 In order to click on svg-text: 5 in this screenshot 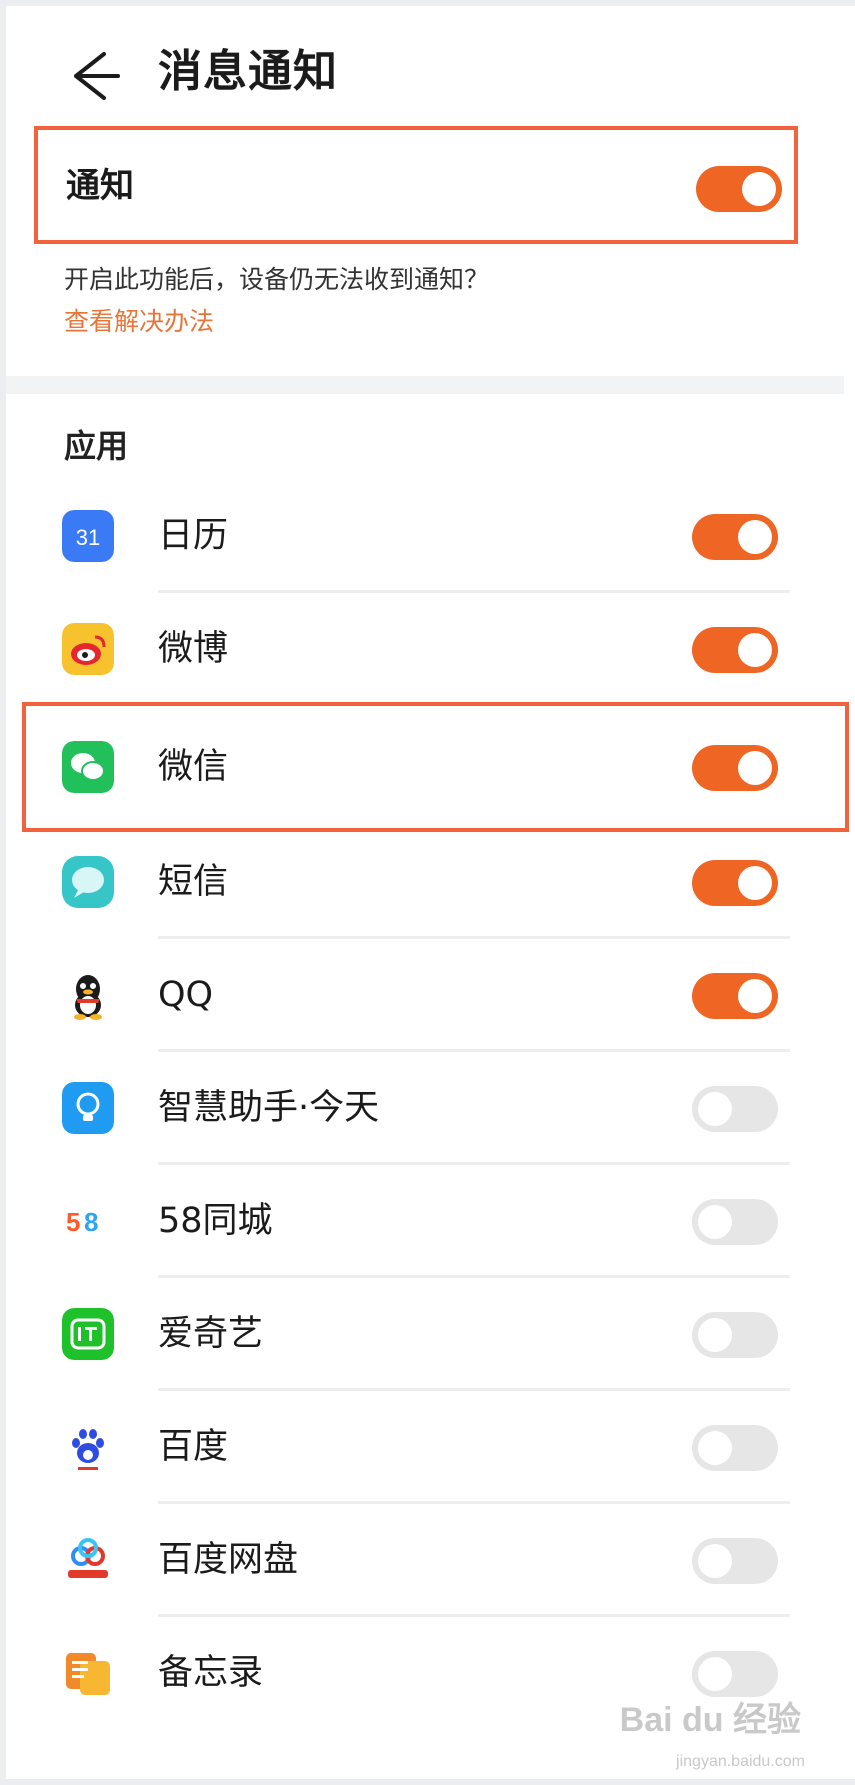, I will do `click(73, 1222)`.